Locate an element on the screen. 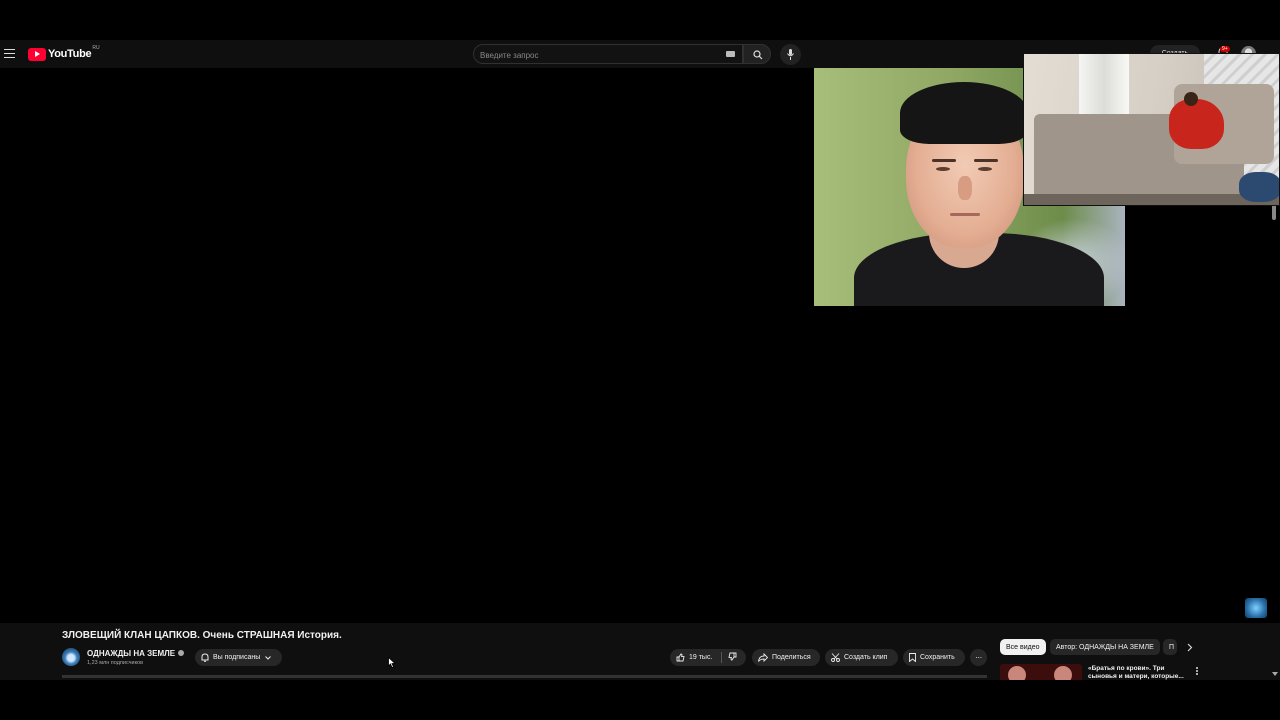  like-divider is located at coordinates (721, 657).